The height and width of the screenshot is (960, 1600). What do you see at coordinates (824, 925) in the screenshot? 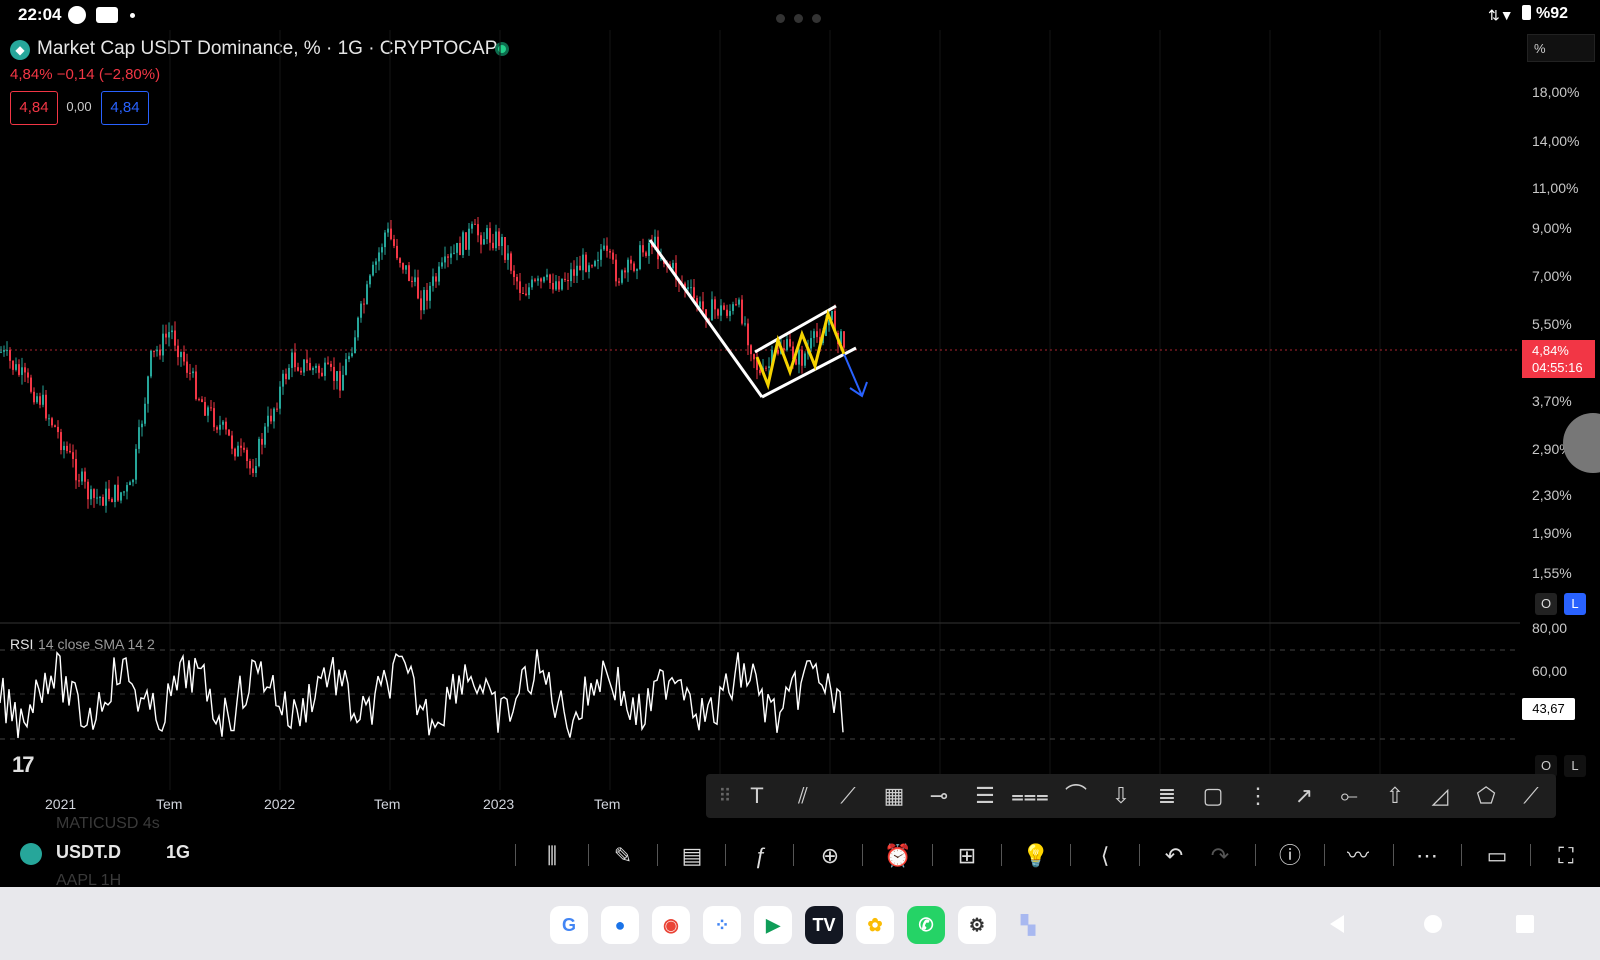
I see `tradingview-app-icon: TV` at bounding box center [824, 925].